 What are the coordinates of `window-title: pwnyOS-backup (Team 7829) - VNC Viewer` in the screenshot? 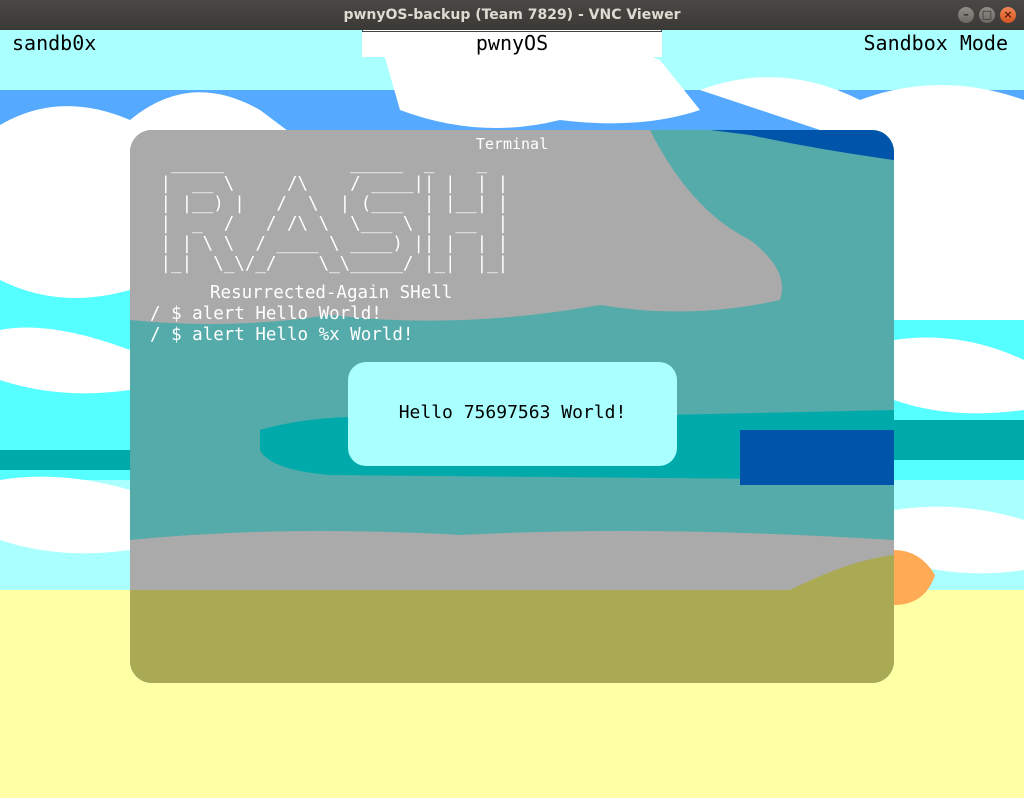 It's located at (512, 15).